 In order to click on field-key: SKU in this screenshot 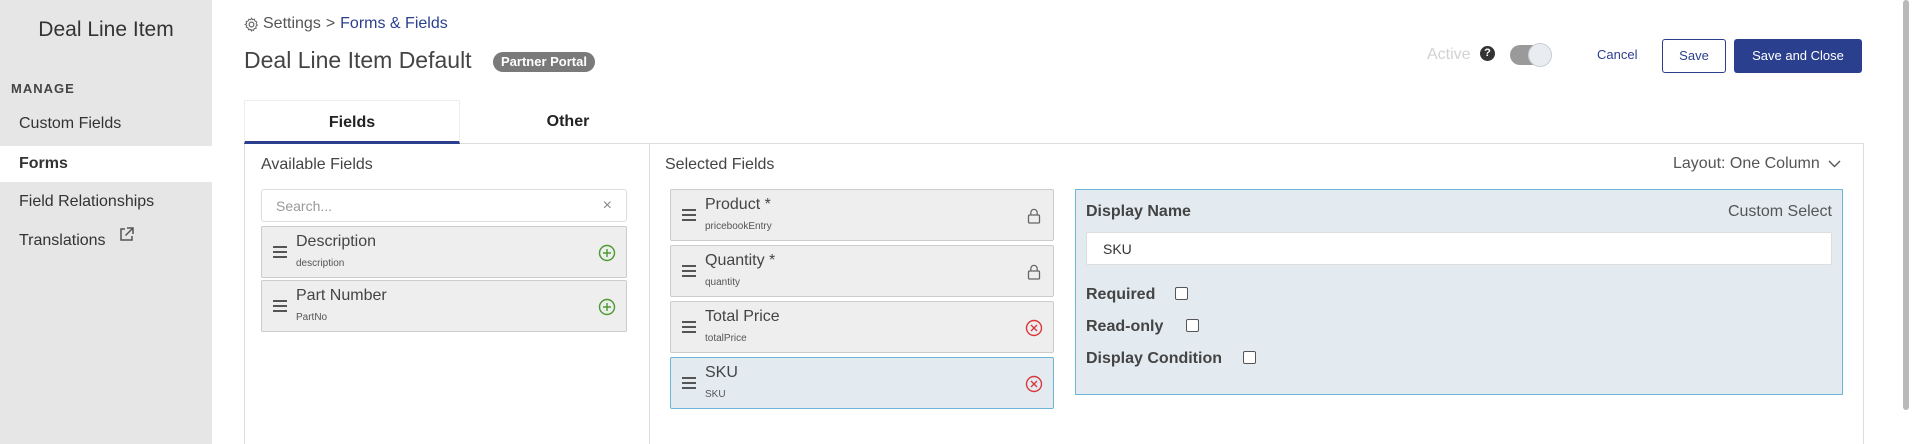, I will do `click(715, 394)`.